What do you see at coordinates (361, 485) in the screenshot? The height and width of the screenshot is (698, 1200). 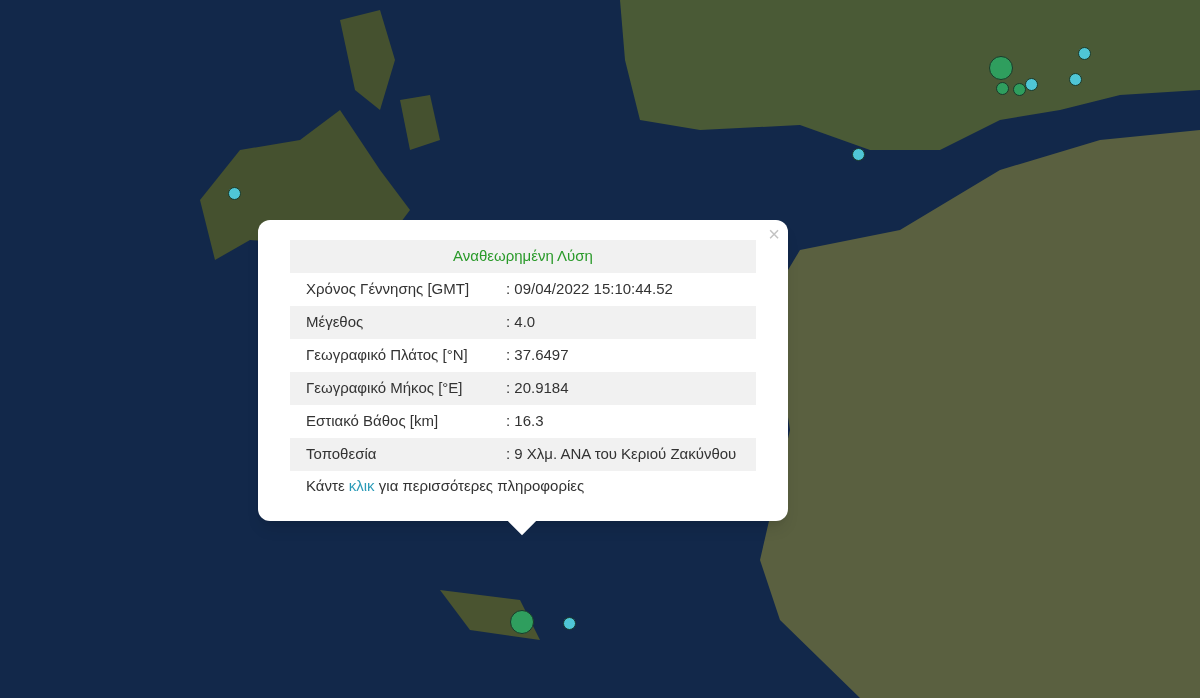 I see `more-info-link: κλικ` at bounding box center [361, 485].